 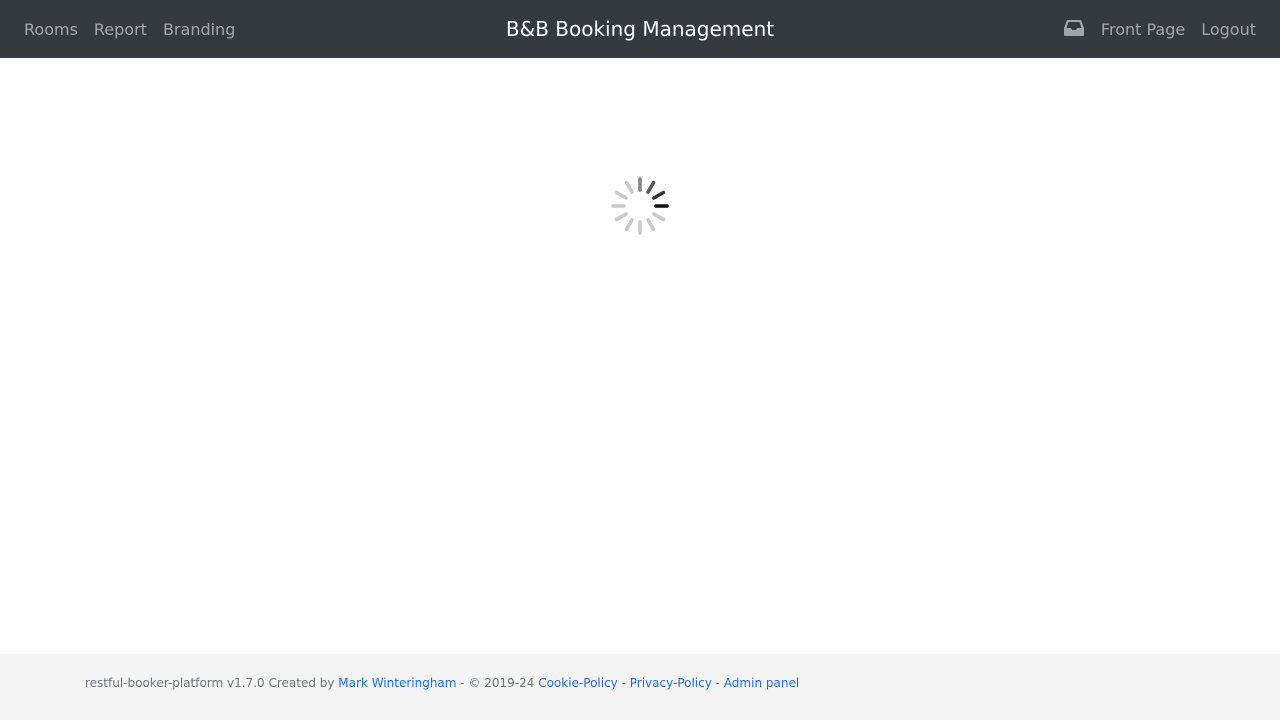 I want to click on admin-panel-link: Admin panel, so click(x=761, y=683).